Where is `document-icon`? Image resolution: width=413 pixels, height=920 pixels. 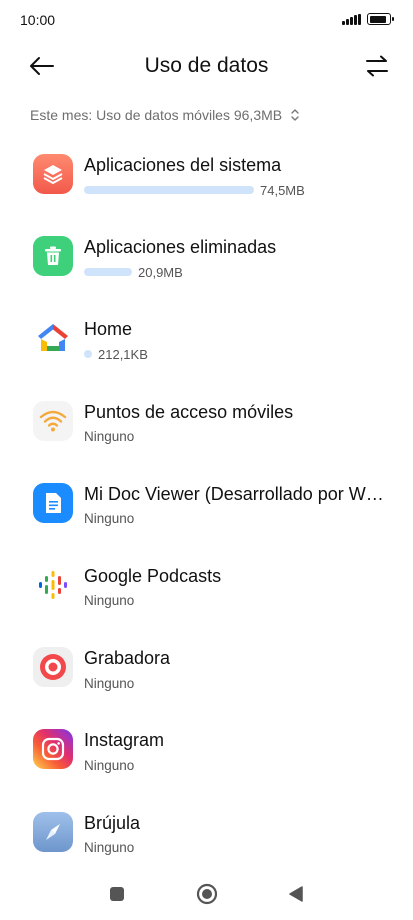
document-icon is located at coordinates (53, 502).